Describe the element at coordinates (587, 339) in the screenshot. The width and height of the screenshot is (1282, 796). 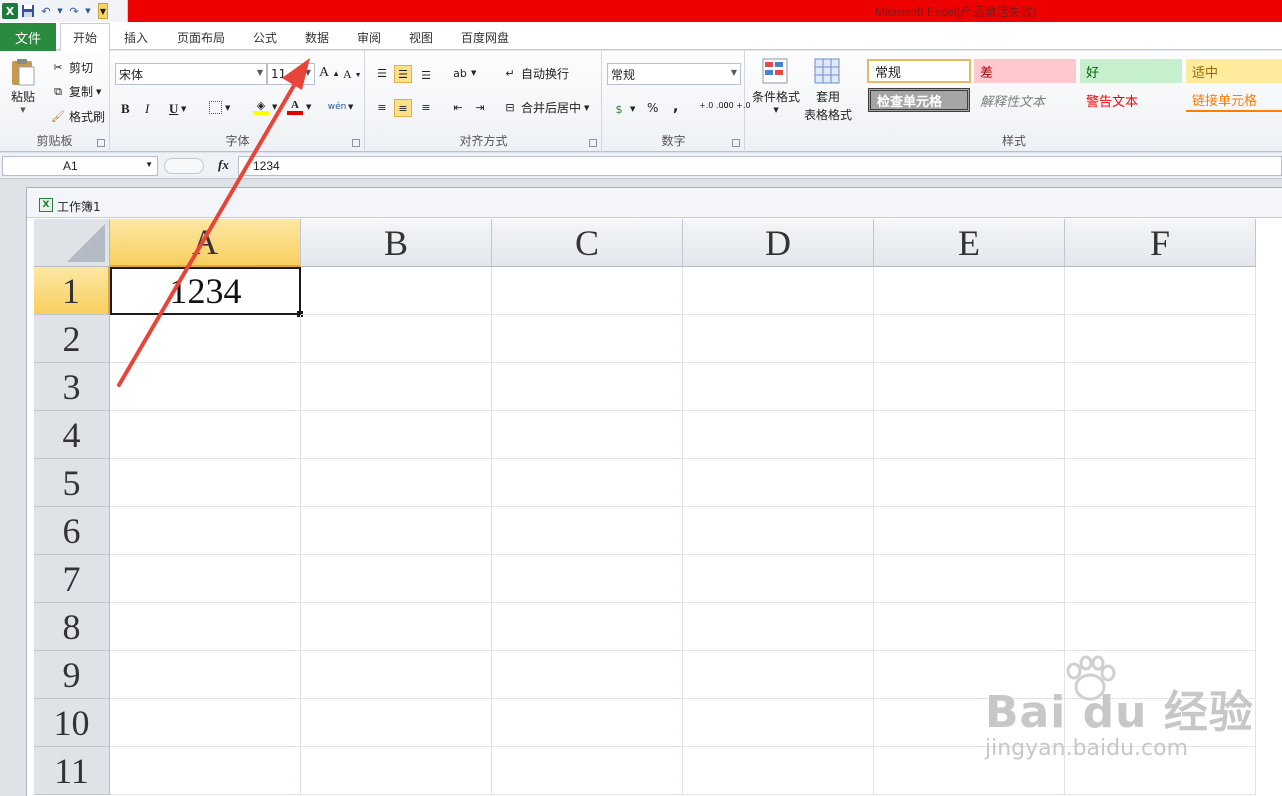
I see `cell-c2` at that location.